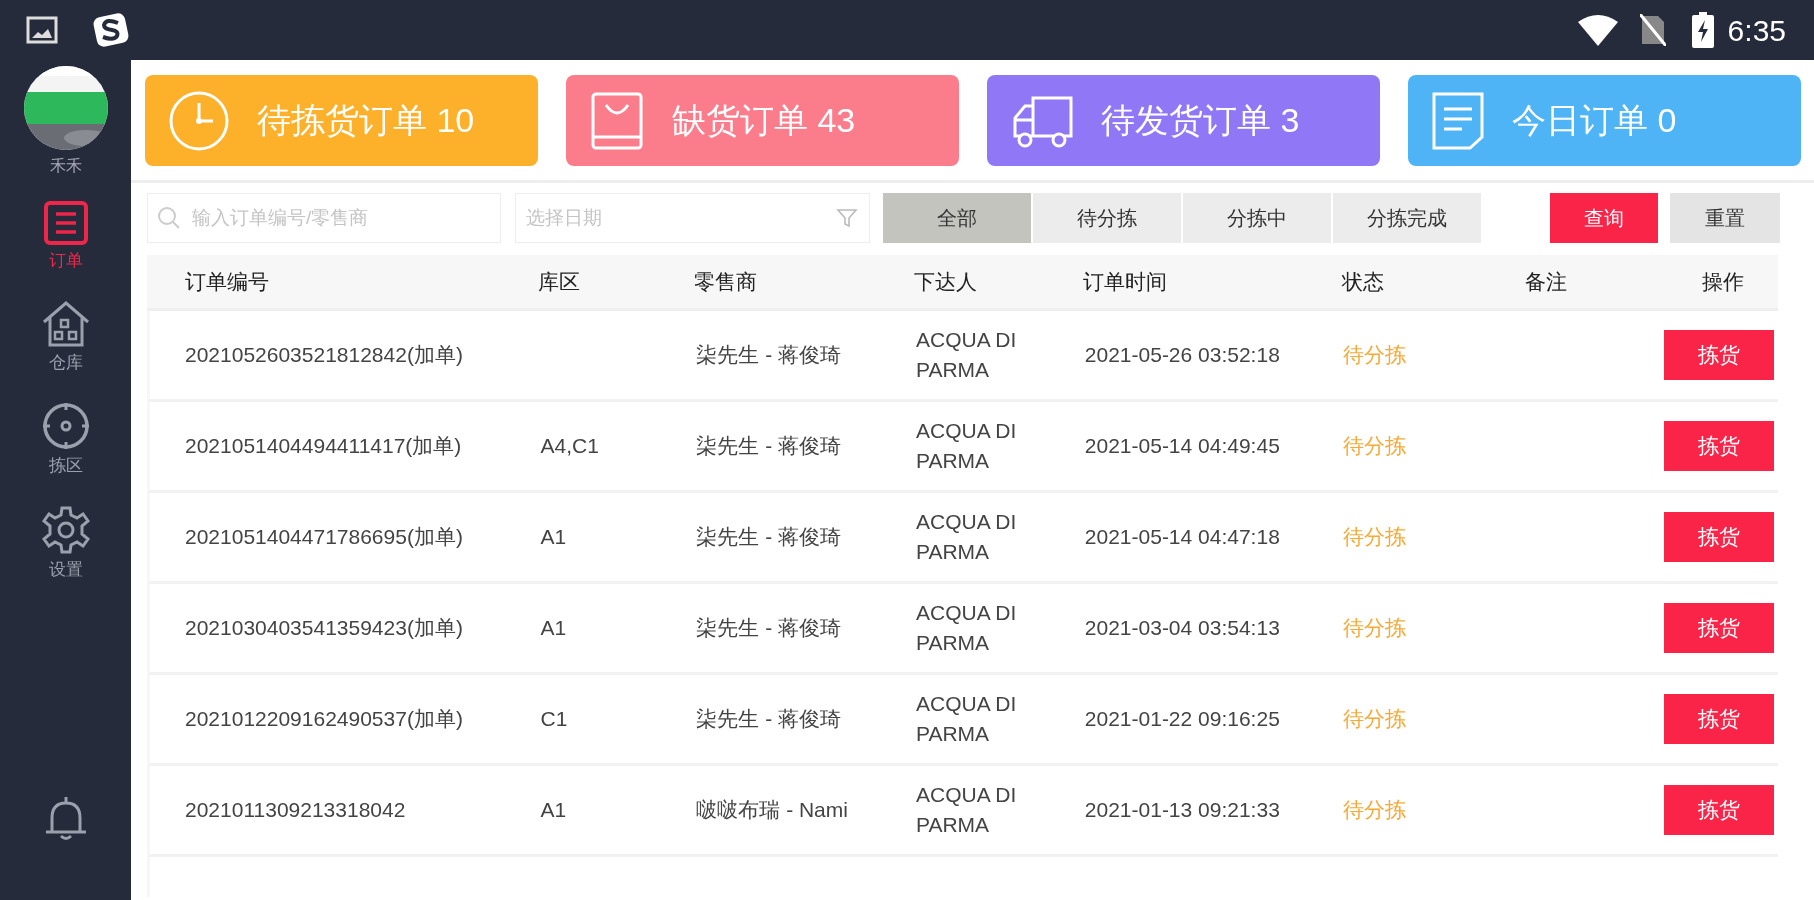 The height and width of the screenshot is (900, 1814). Describe the element at coordinates (324, 628) in the screenshot. I see `table-cell-text: 2021030403541359423(加单)` at that location.